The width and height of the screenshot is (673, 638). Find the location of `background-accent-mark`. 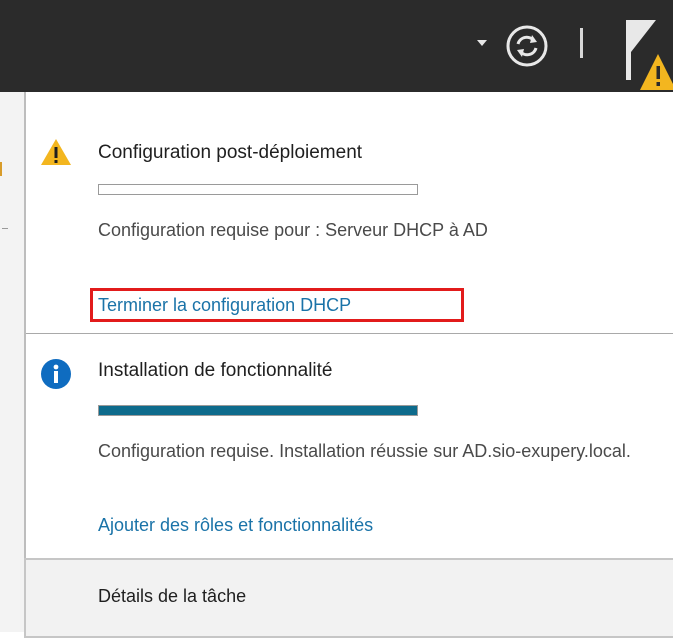

background-accent-mark is located at coordinates (1, 169).